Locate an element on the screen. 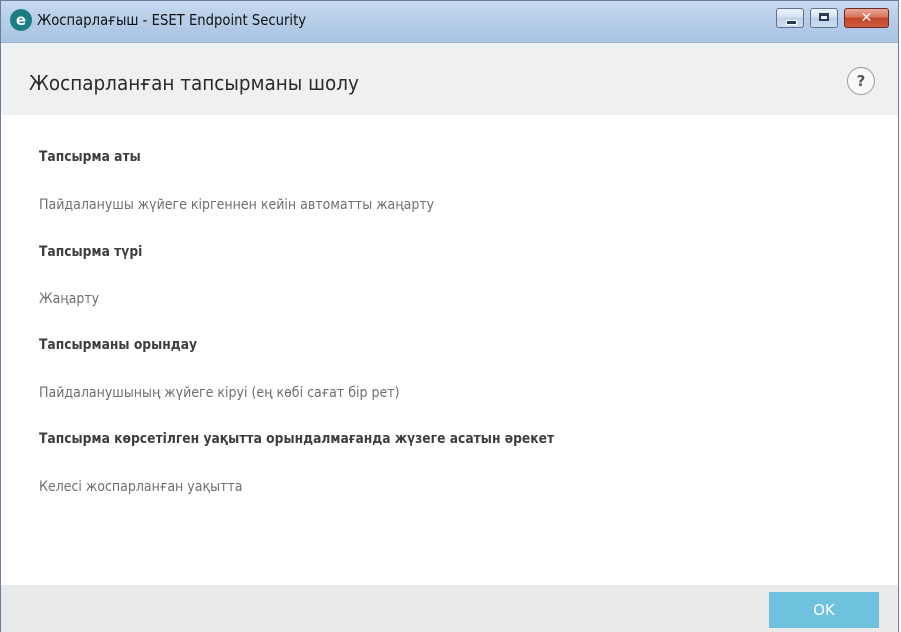 This screenshot has width=901, height=632. page-title: Жоспарланған тапсырманы шолу is located at coordinates (194, 83).